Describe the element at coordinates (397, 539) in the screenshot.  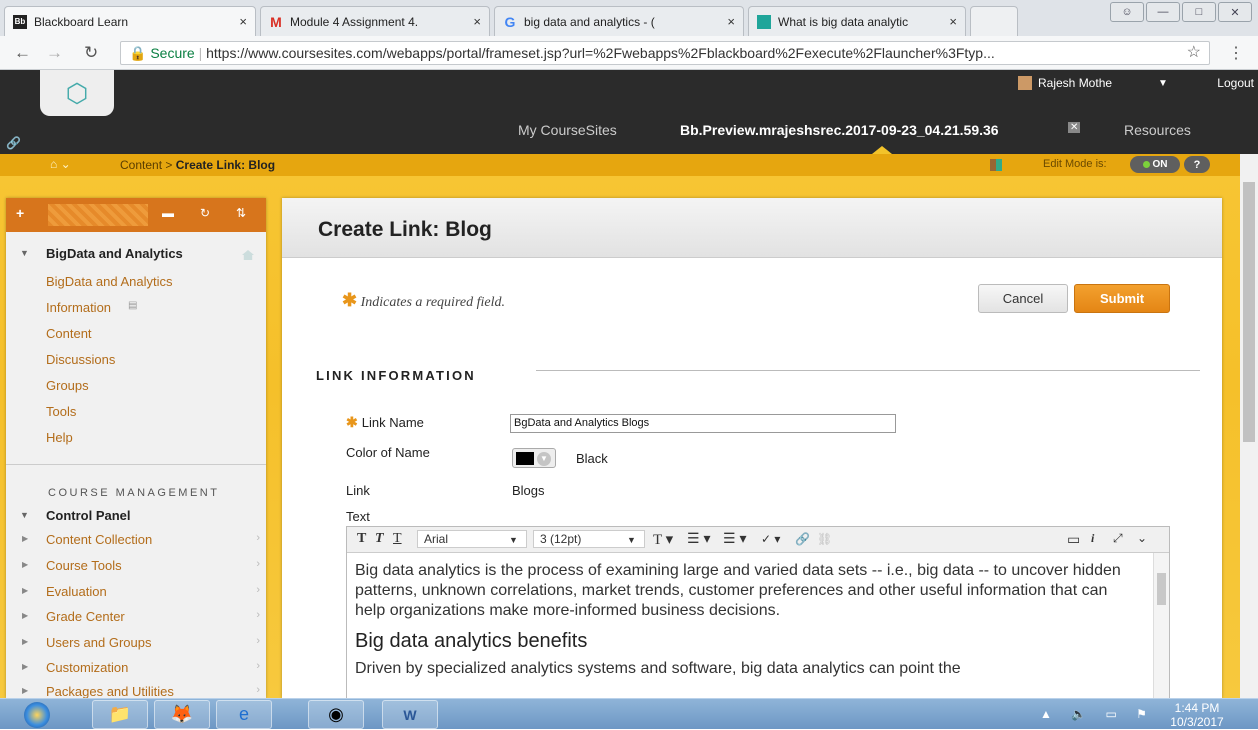
I see `underline-icon: T` at that location.